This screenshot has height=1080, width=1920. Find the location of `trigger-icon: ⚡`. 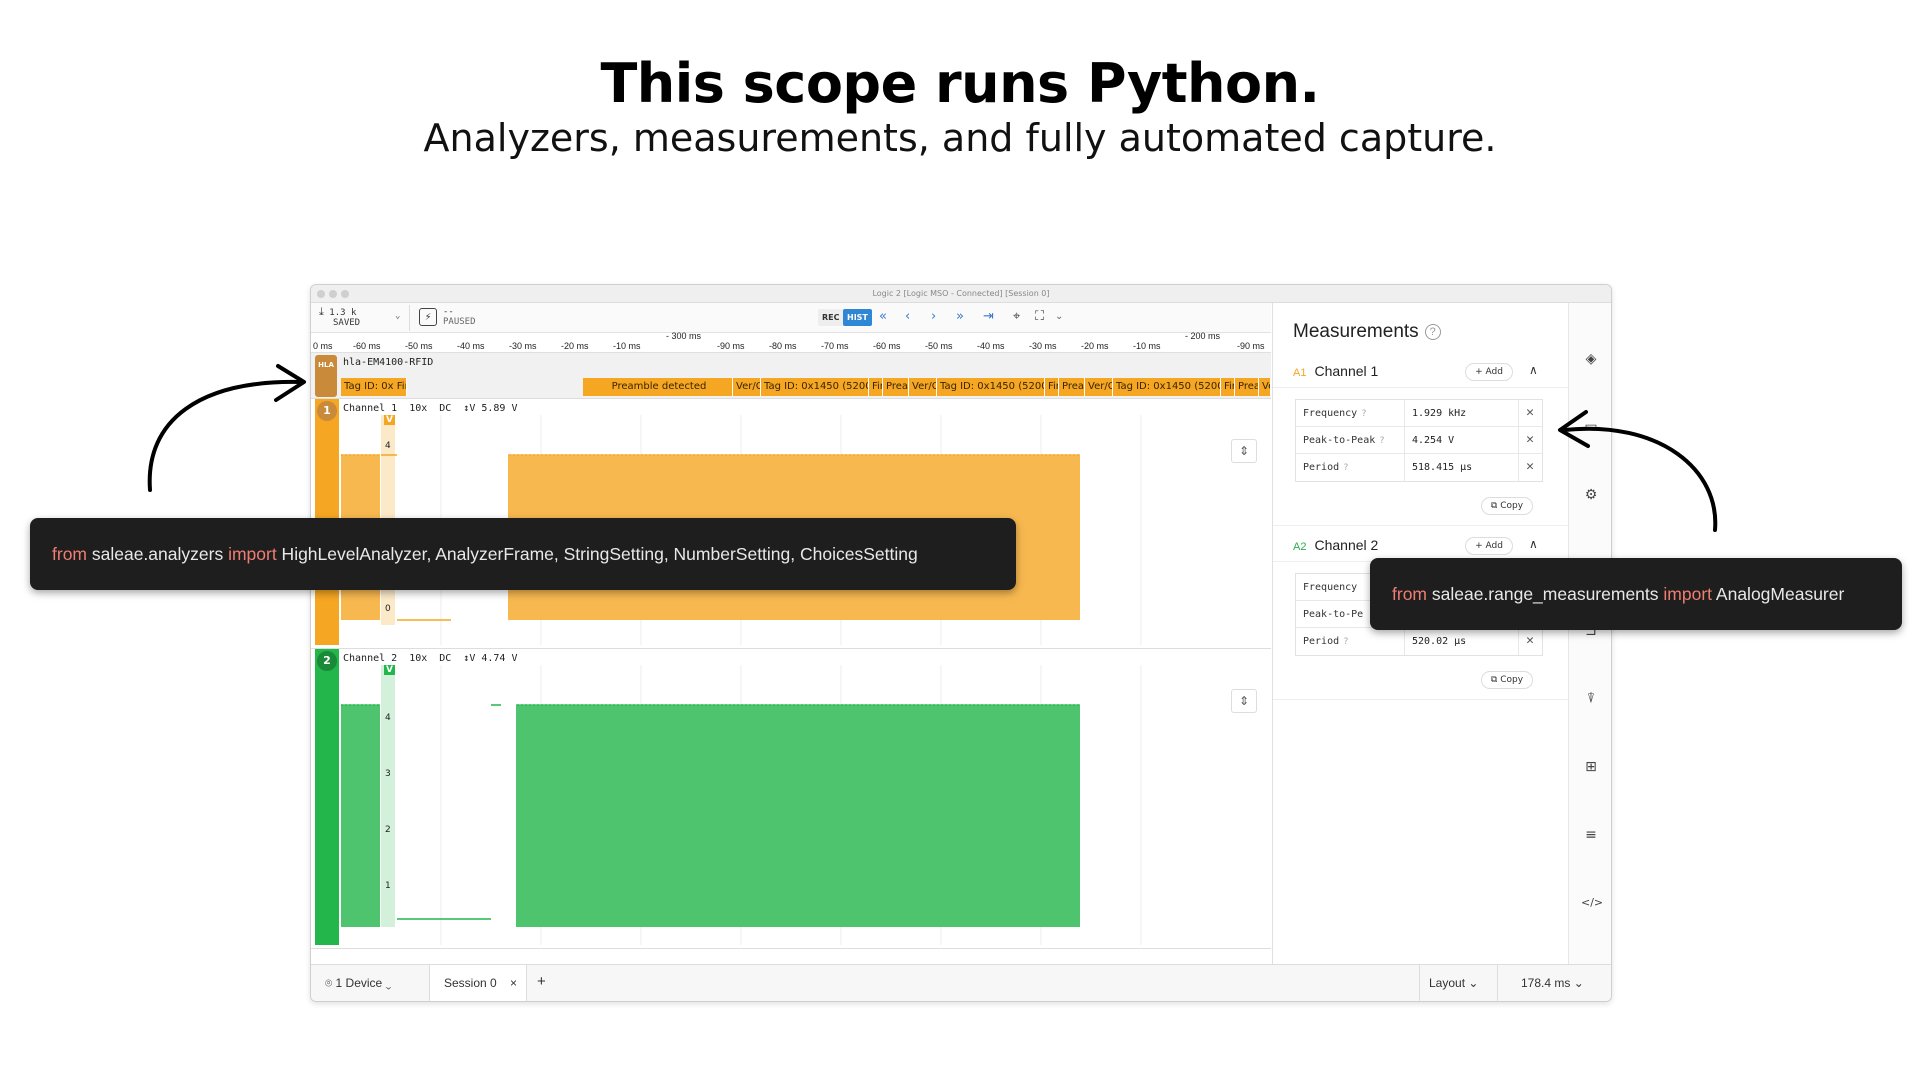

trigger-icon: ⚡ is located at coordinates (428, 317).